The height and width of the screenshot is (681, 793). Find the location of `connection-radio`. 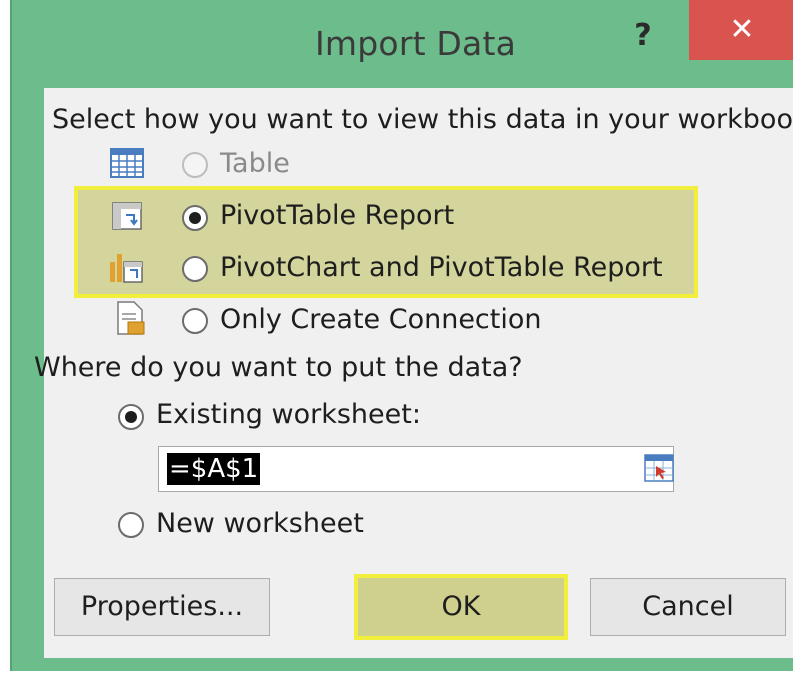

connection-radio is located at coordinates (195, 321).